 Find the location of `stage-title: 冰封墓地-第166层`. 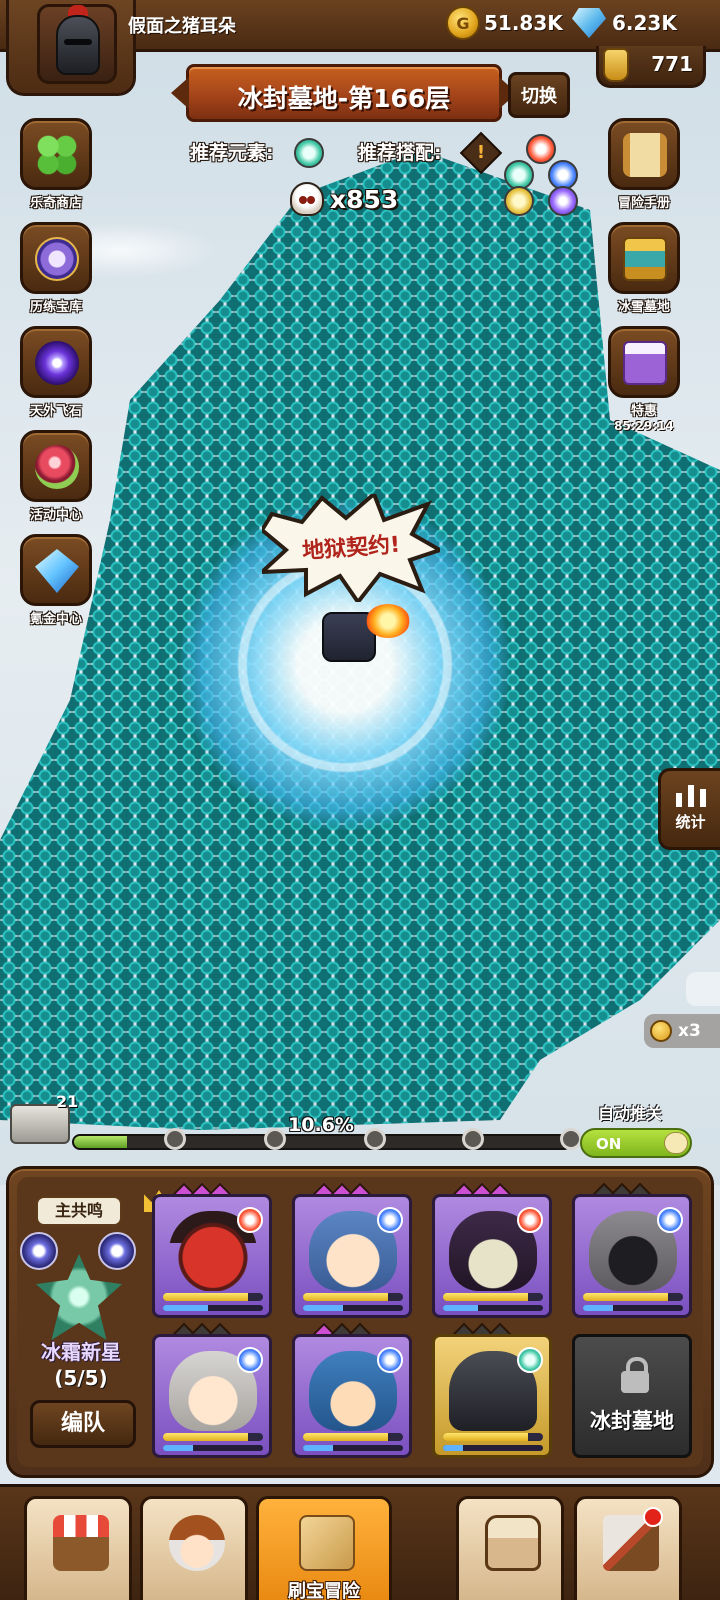

stage-title: 冰封墓地-第166层 is located at coordinates (344, 98).